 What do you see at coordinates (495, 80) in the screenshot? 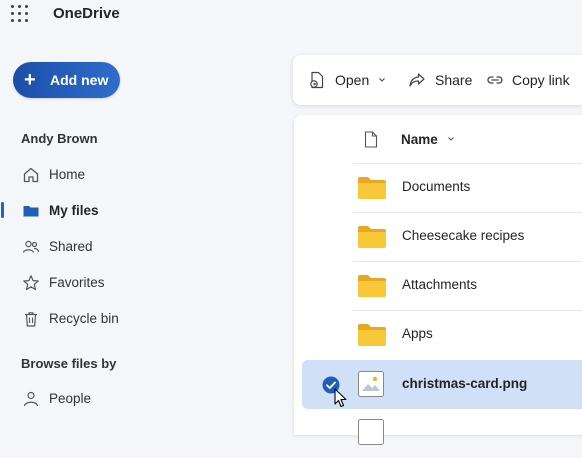
I see `link-icon` at bounding box center [495, 80].